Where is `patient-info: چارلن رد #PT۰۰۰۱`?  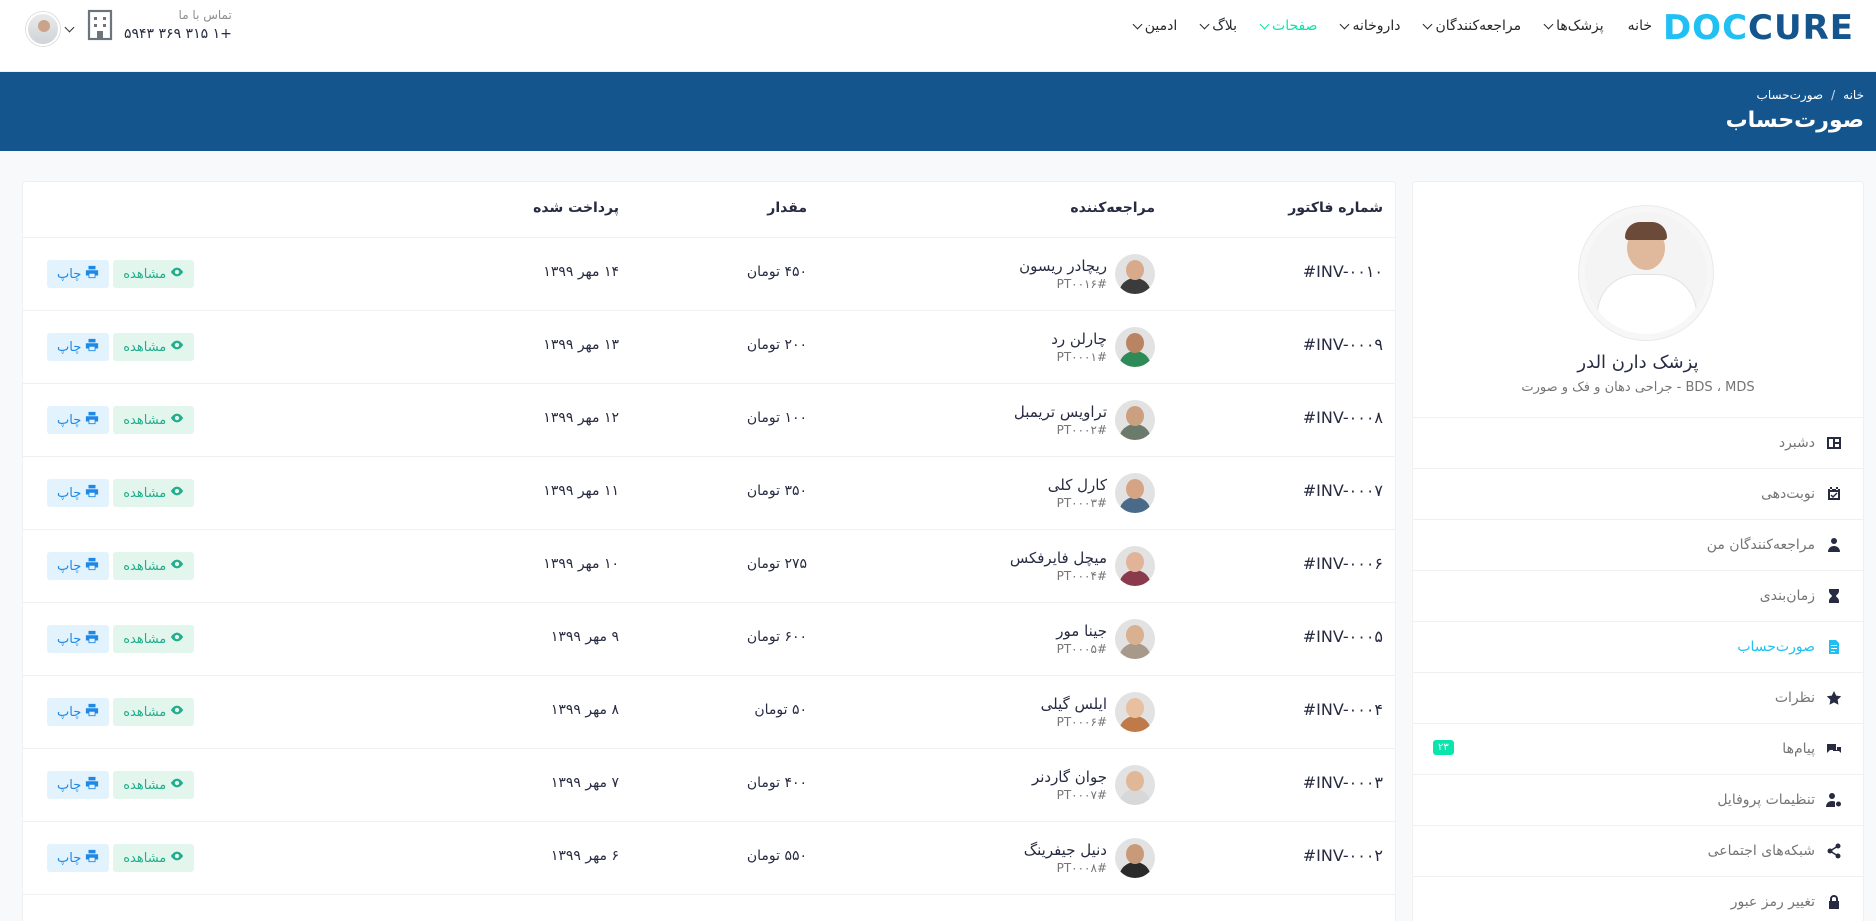
patient-info: چارلن رد #PT۰۰۰۱ is located at coordinates (1103, 347).